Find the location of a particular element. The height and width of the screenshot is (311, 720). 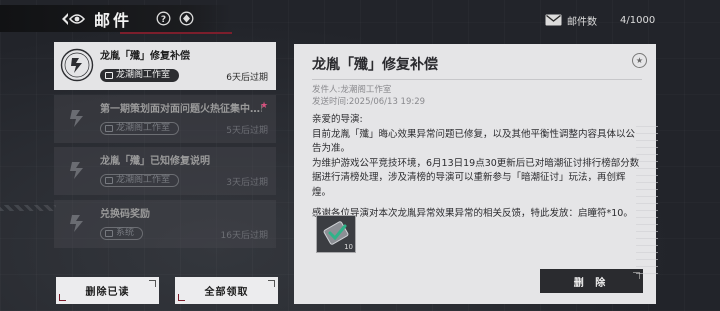

mail-count: 邮件数 4/1000 is located at coordinates (600, 20).